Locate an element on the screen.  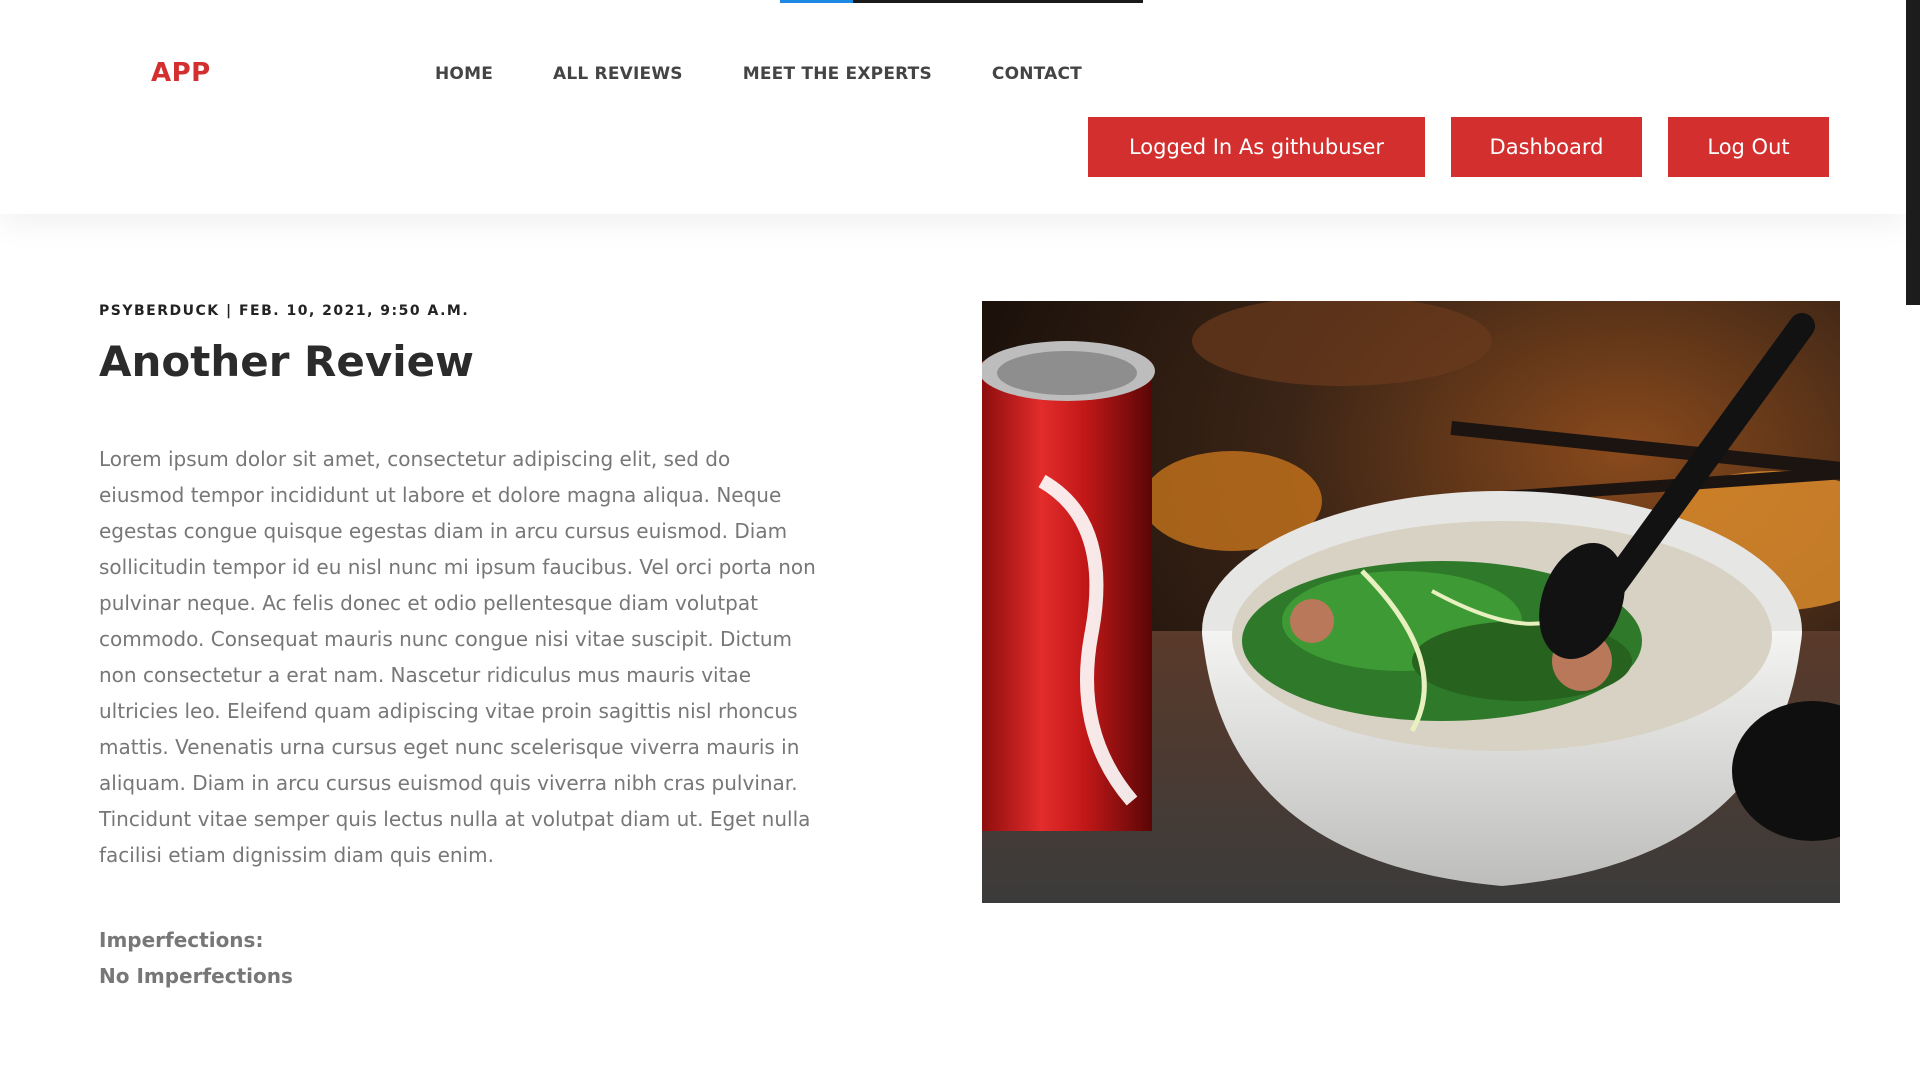
imperfections-value: No Imperfections is located at coordinates (196, 976).